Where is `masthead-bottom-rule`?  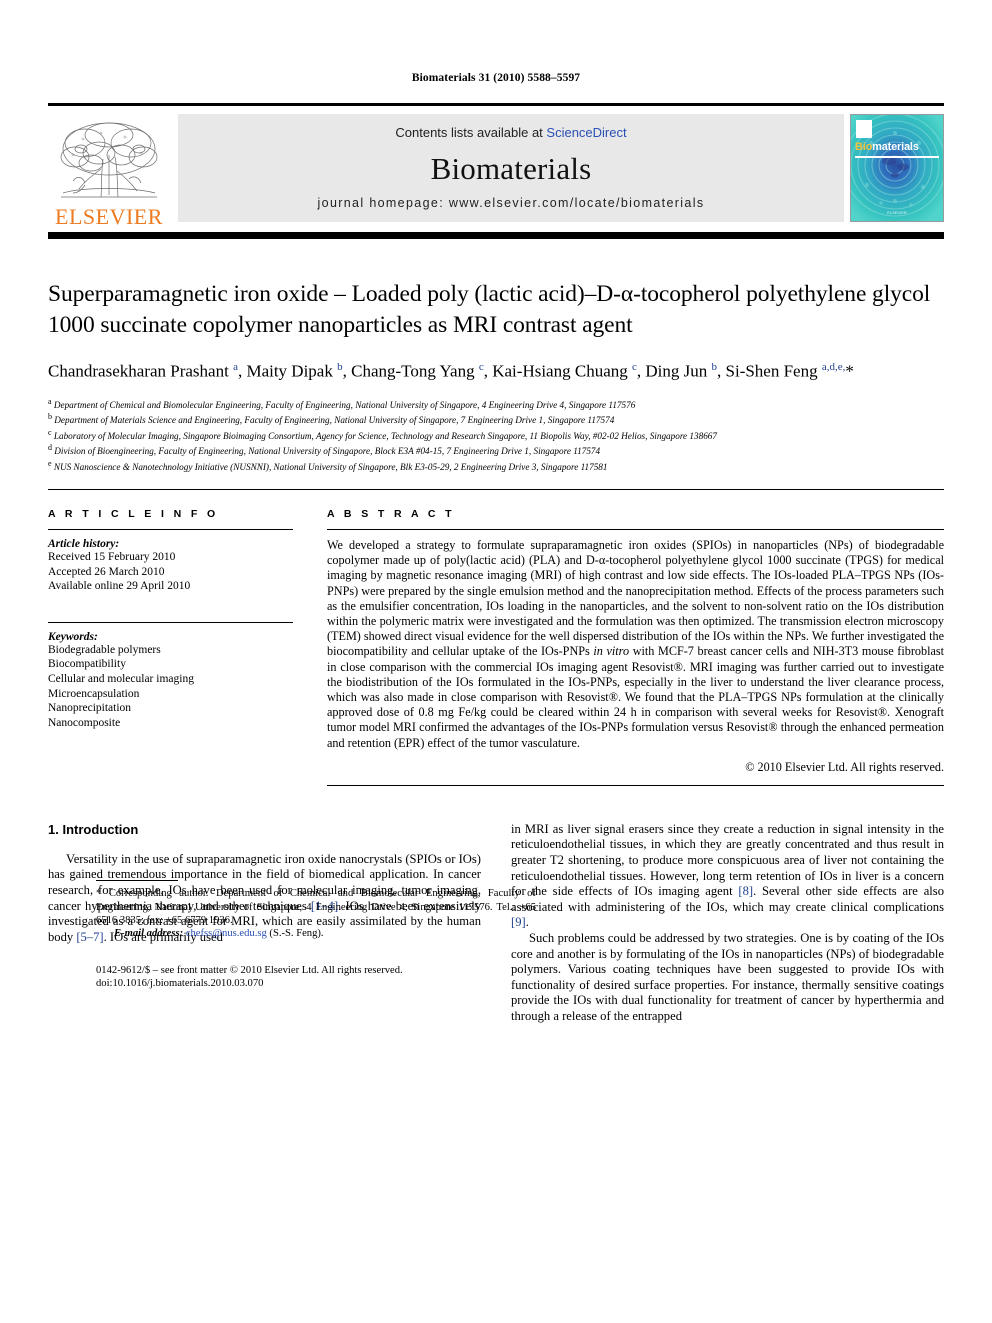 masthead-bottom-rule is located at coordinates (496, 235).